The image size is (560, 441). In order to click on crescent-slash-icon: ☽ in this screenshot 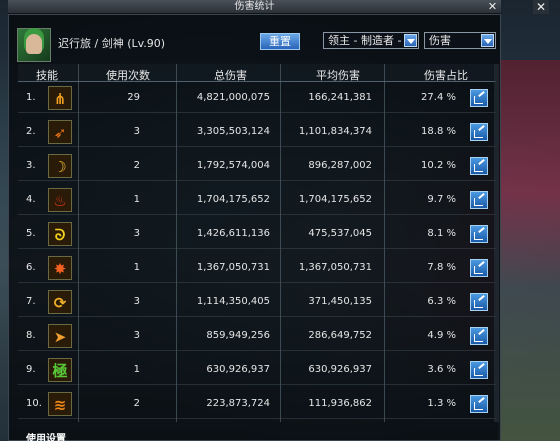, I will do `click(60, 166)`.